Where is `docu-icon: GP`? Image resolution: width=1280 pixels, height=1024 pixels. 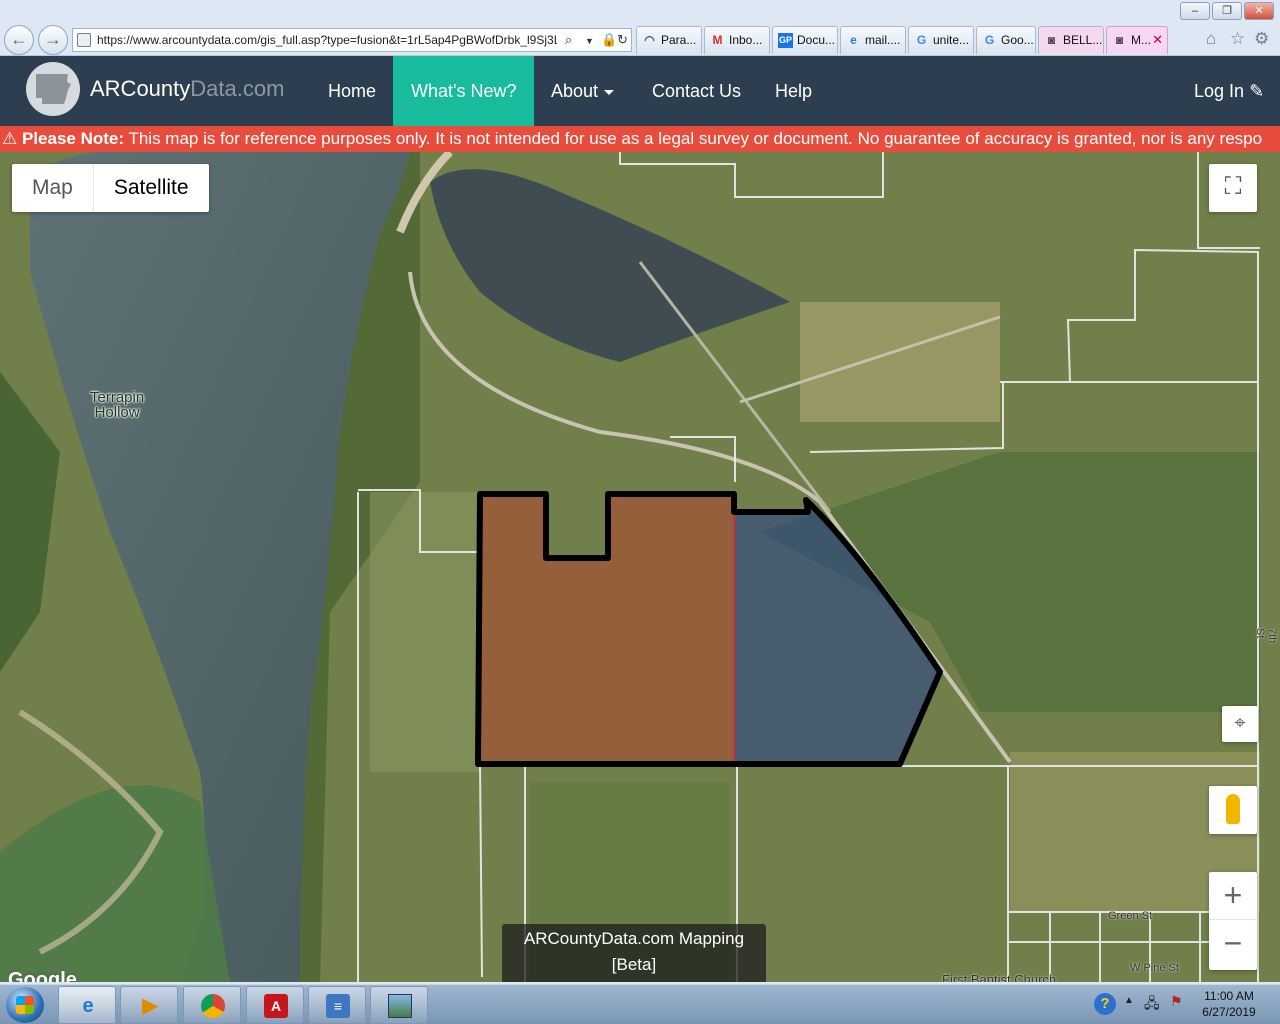
docu-icon: GP is located at coordinates (785, 40).